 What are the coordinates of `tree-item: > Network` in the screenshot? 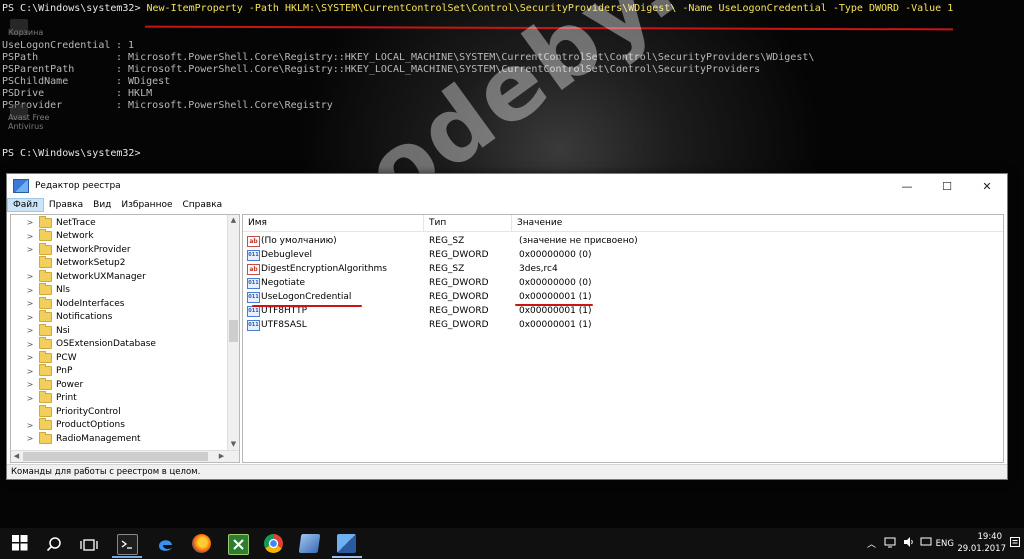 It's located at (52, 236).